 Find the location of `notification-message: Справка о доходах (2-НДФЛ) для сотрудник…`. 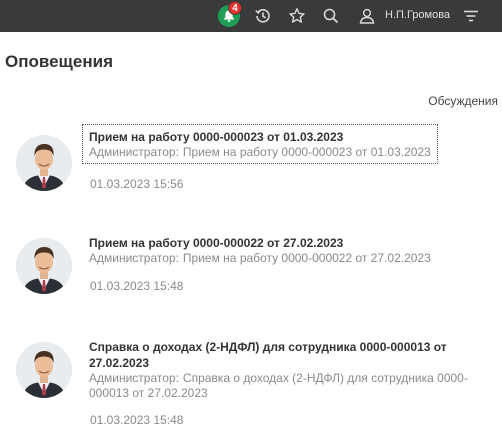

notification-message: Справка о доходах (2-НДФЛ) для сотрудник… is located at coordinates (287, 369).